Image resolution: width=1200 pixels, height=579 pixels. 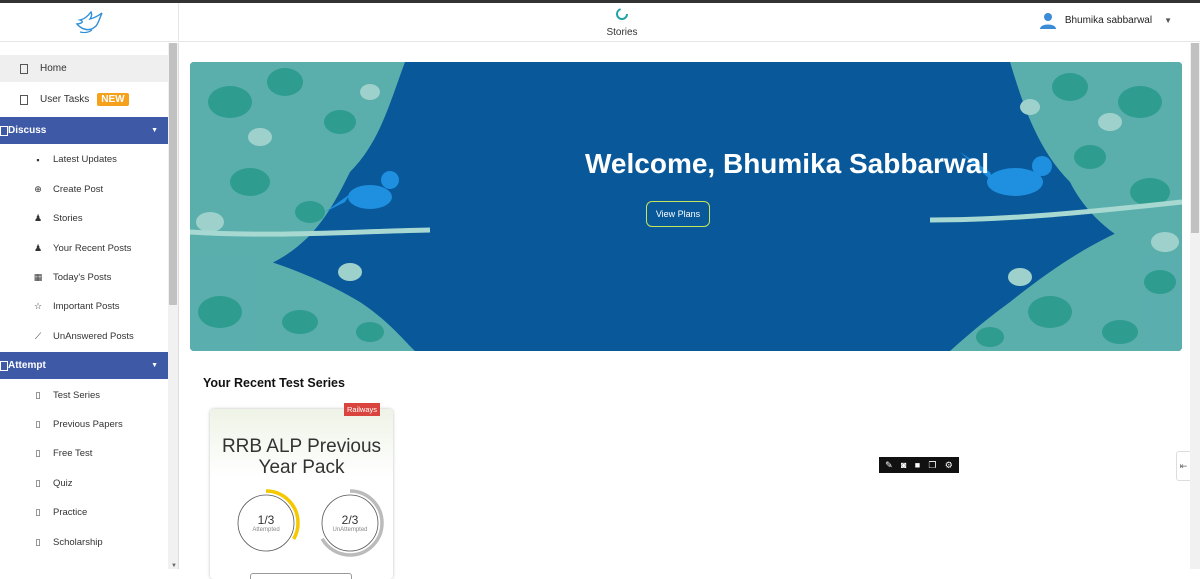 I want to click on bell-icon: ▪, so click(x=38, y=159).